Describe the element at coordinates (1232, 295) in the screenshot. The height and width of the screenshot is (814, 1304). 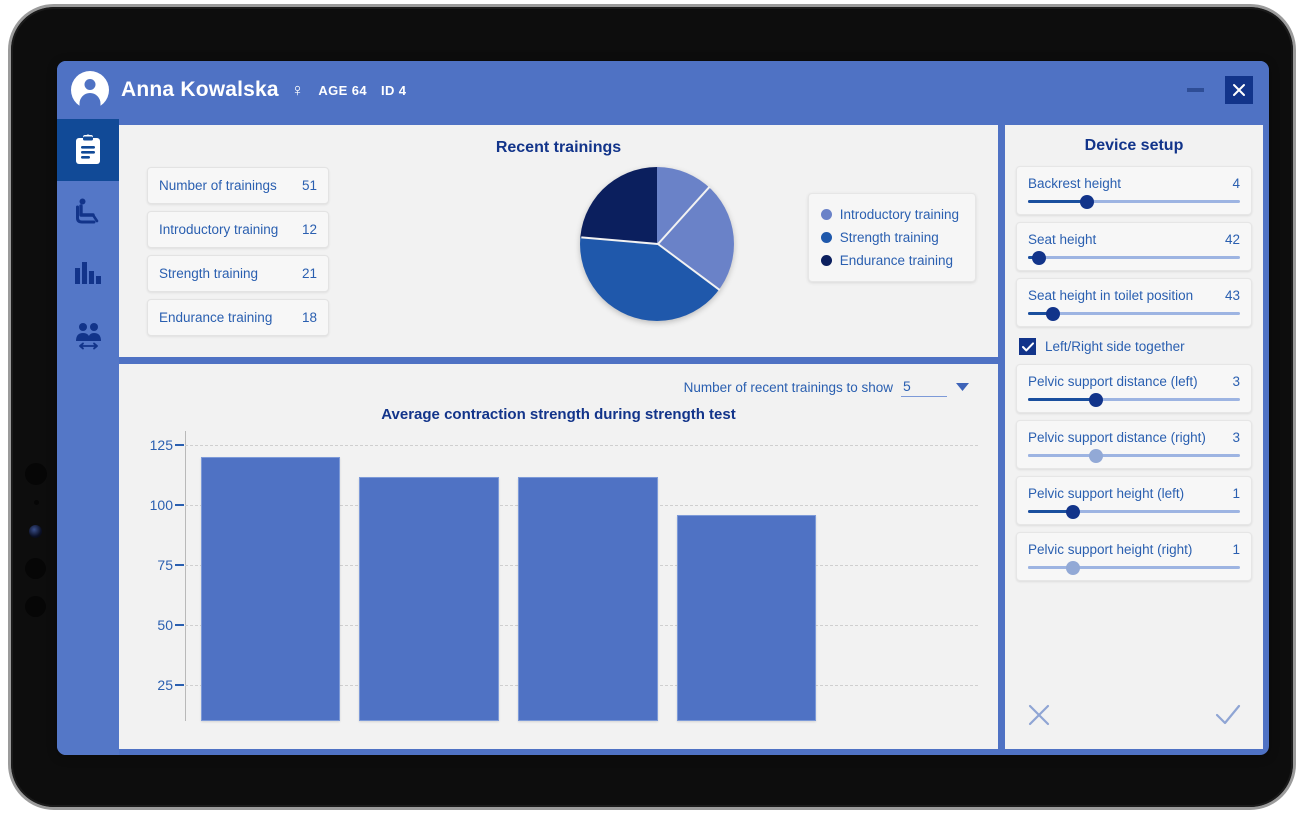
I see `slider-value: 43` at that location.